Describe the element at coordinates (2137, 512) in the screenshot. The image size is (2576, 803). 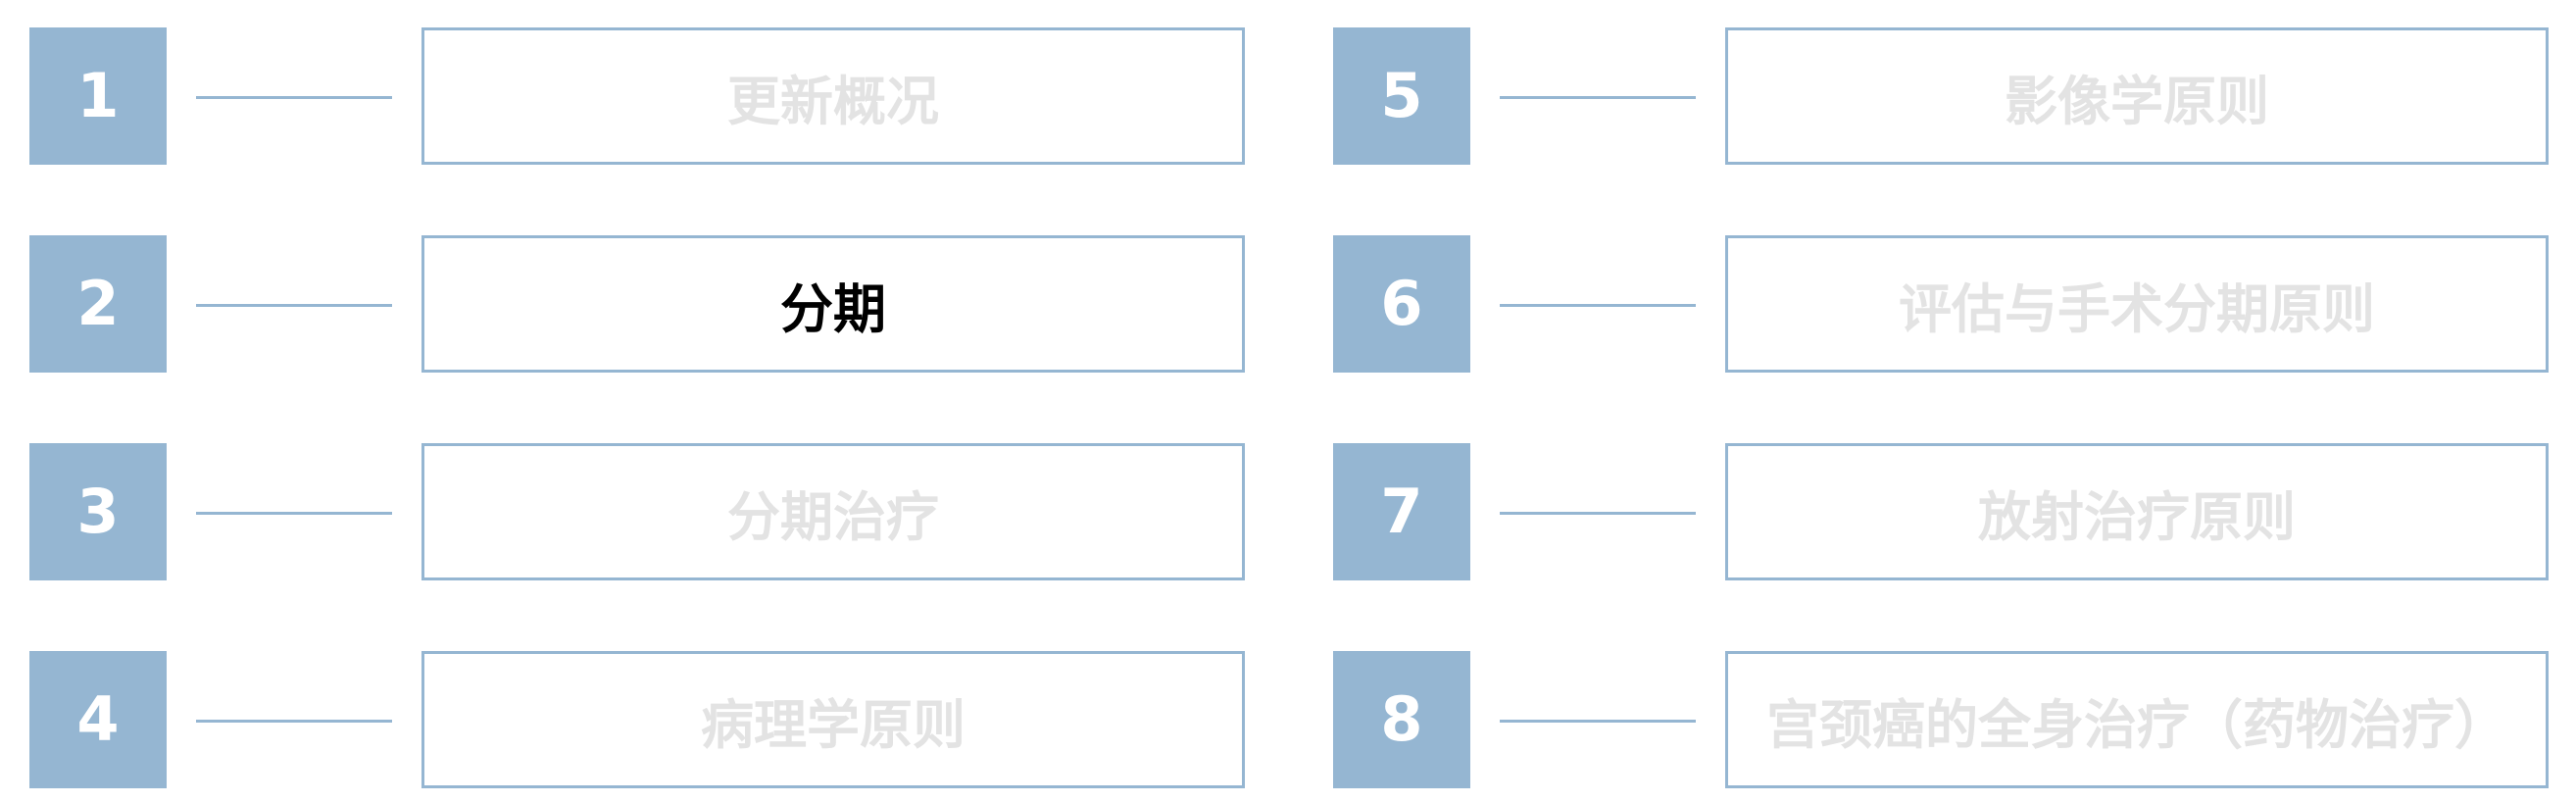
I see `menu-label-box: 放射治疗原则` at that location.